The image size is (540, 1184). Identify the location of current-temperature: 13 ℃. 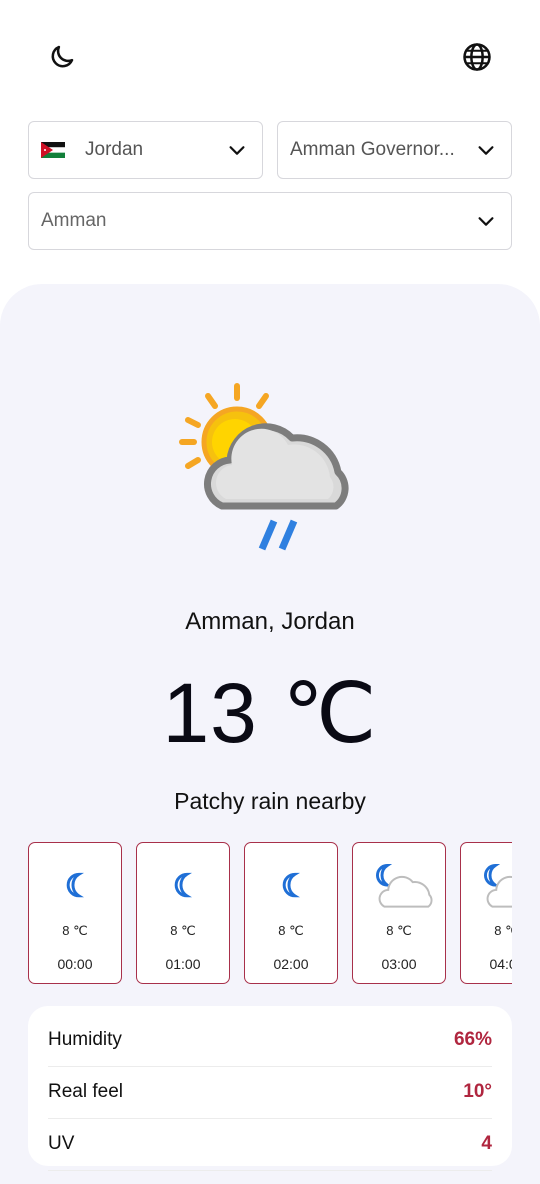
(270, 713).